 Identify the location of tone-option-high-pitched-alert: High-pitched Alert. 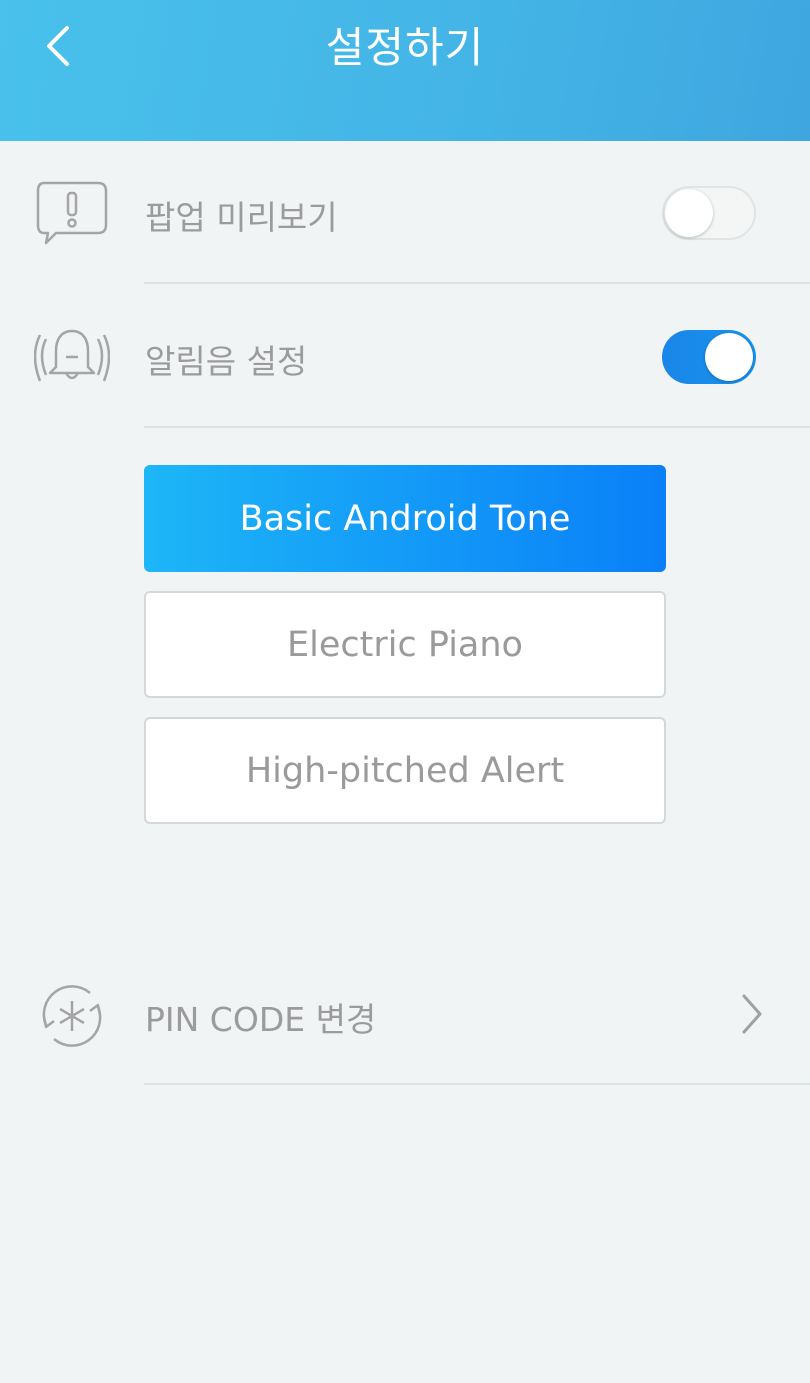
(405, 770).